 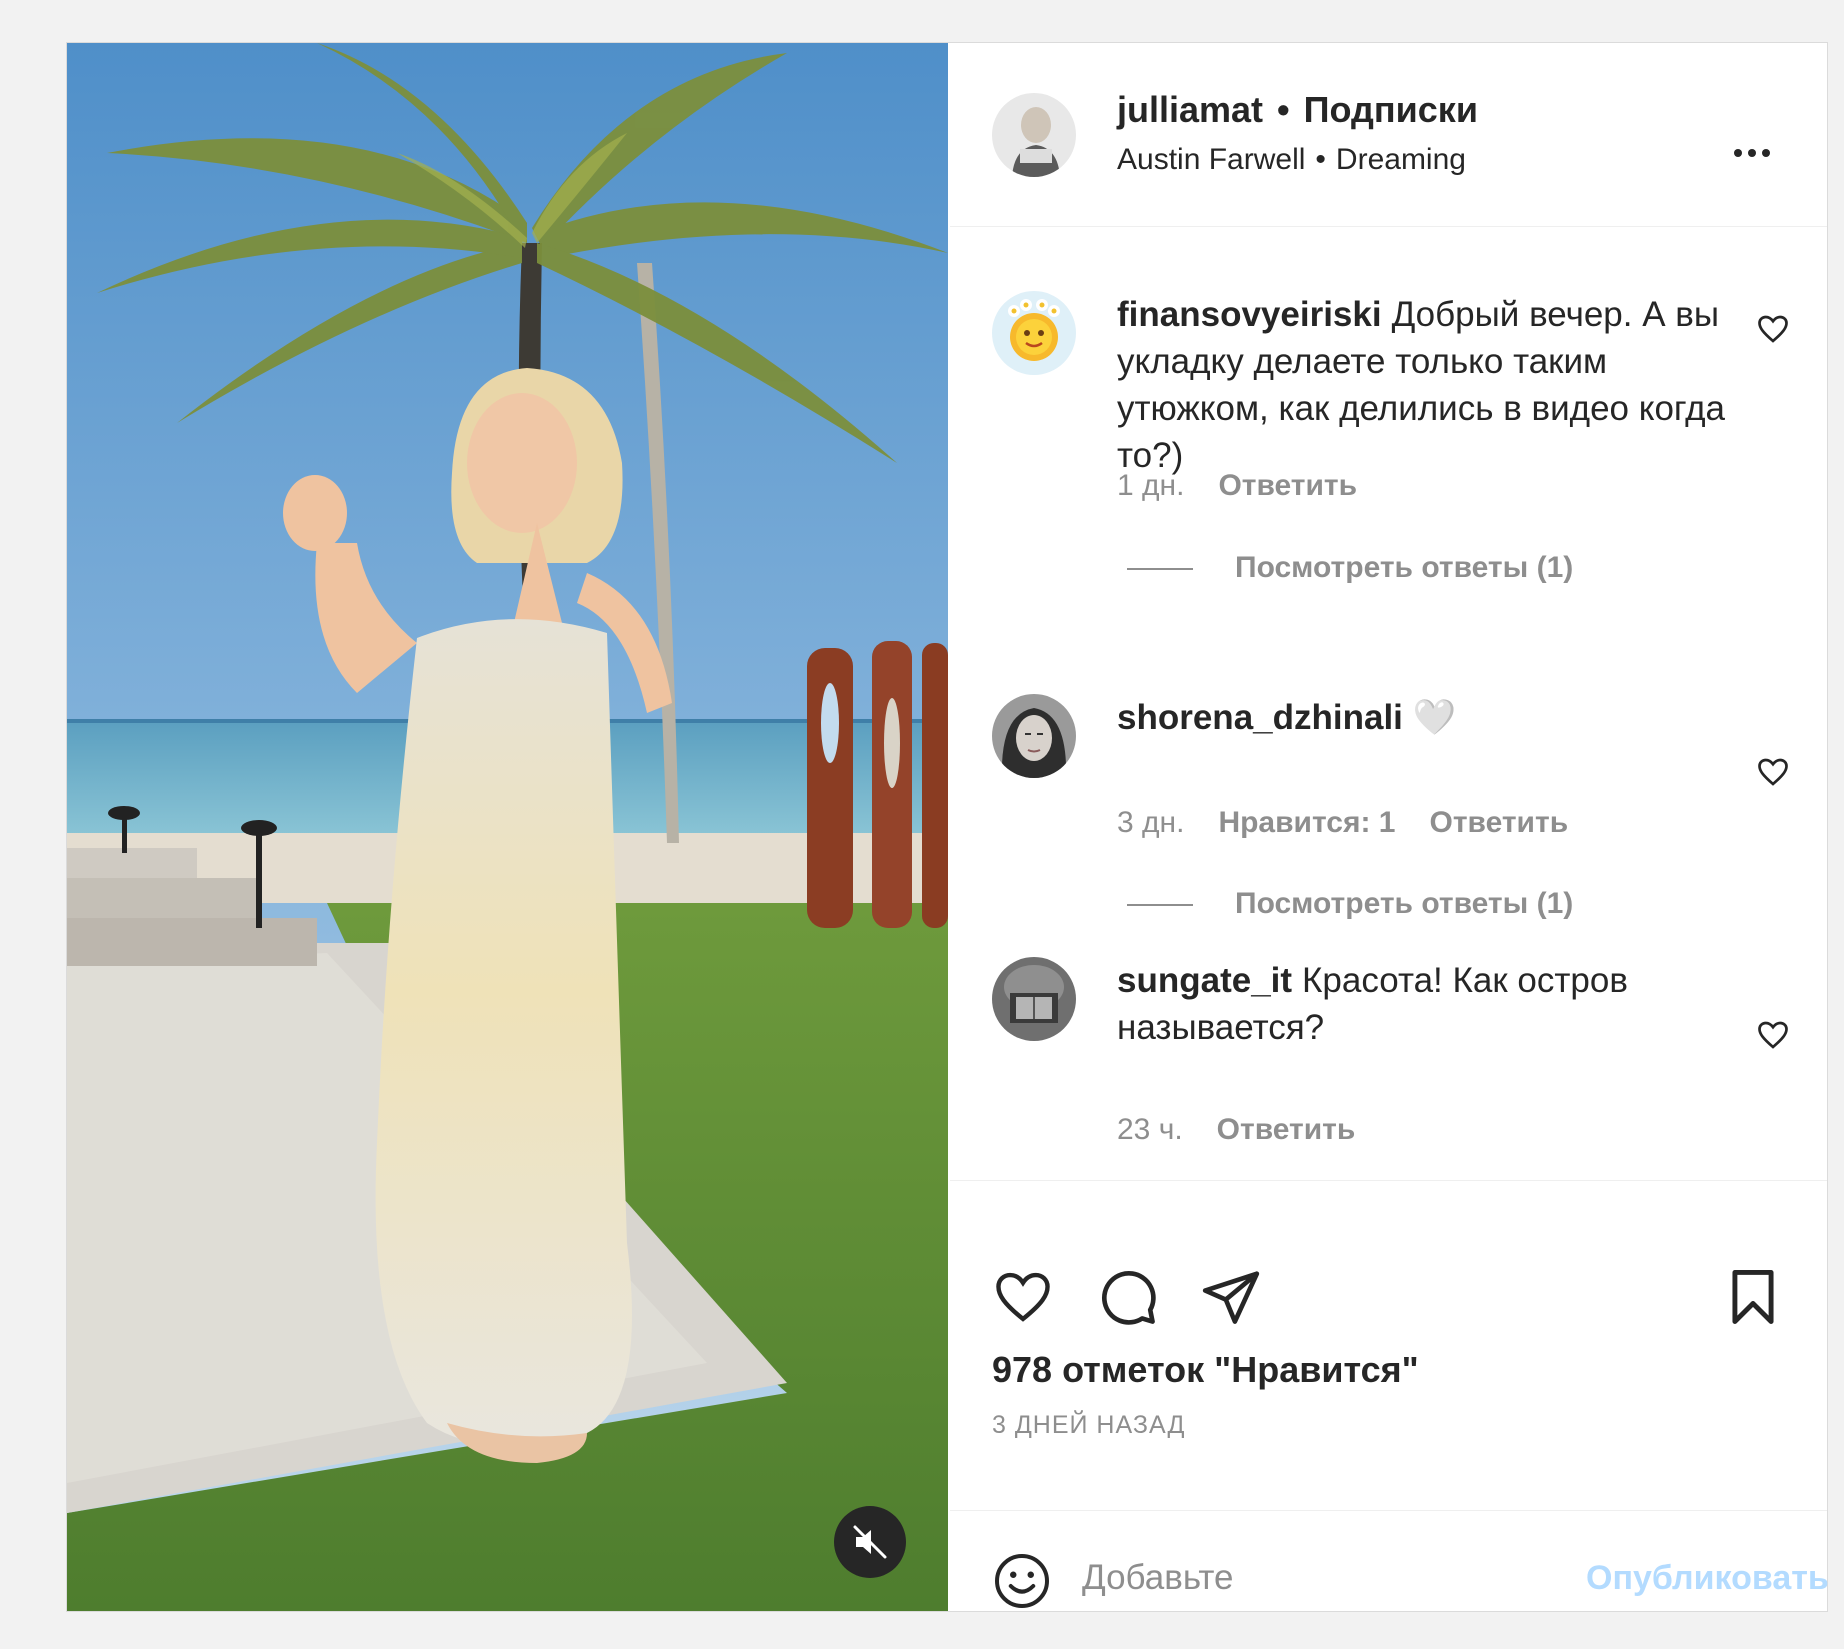 What do you see at coordinates (1204, 980) in the screenshot?
I see `comment-username: sungate_it` at bounding box center [1204, 980].